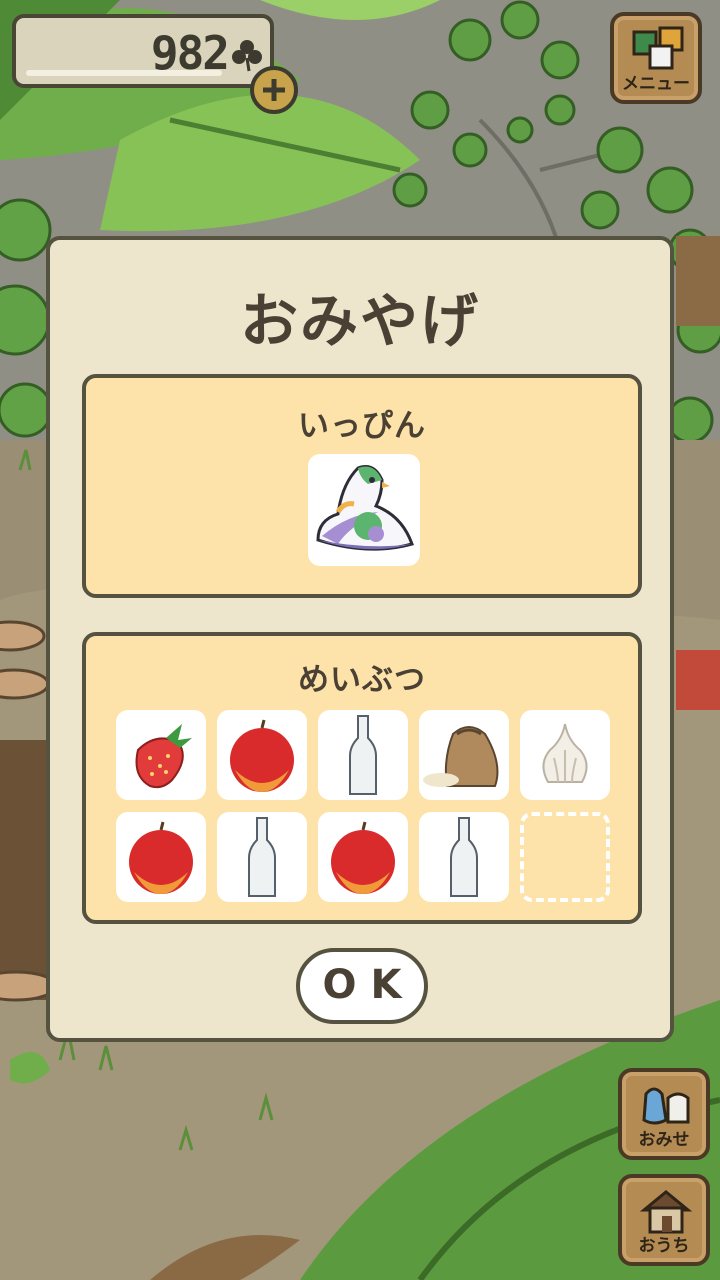 This screenshot has width=720, height=1280. I want to click on item-slot-rice-sack, so click(464, 755).